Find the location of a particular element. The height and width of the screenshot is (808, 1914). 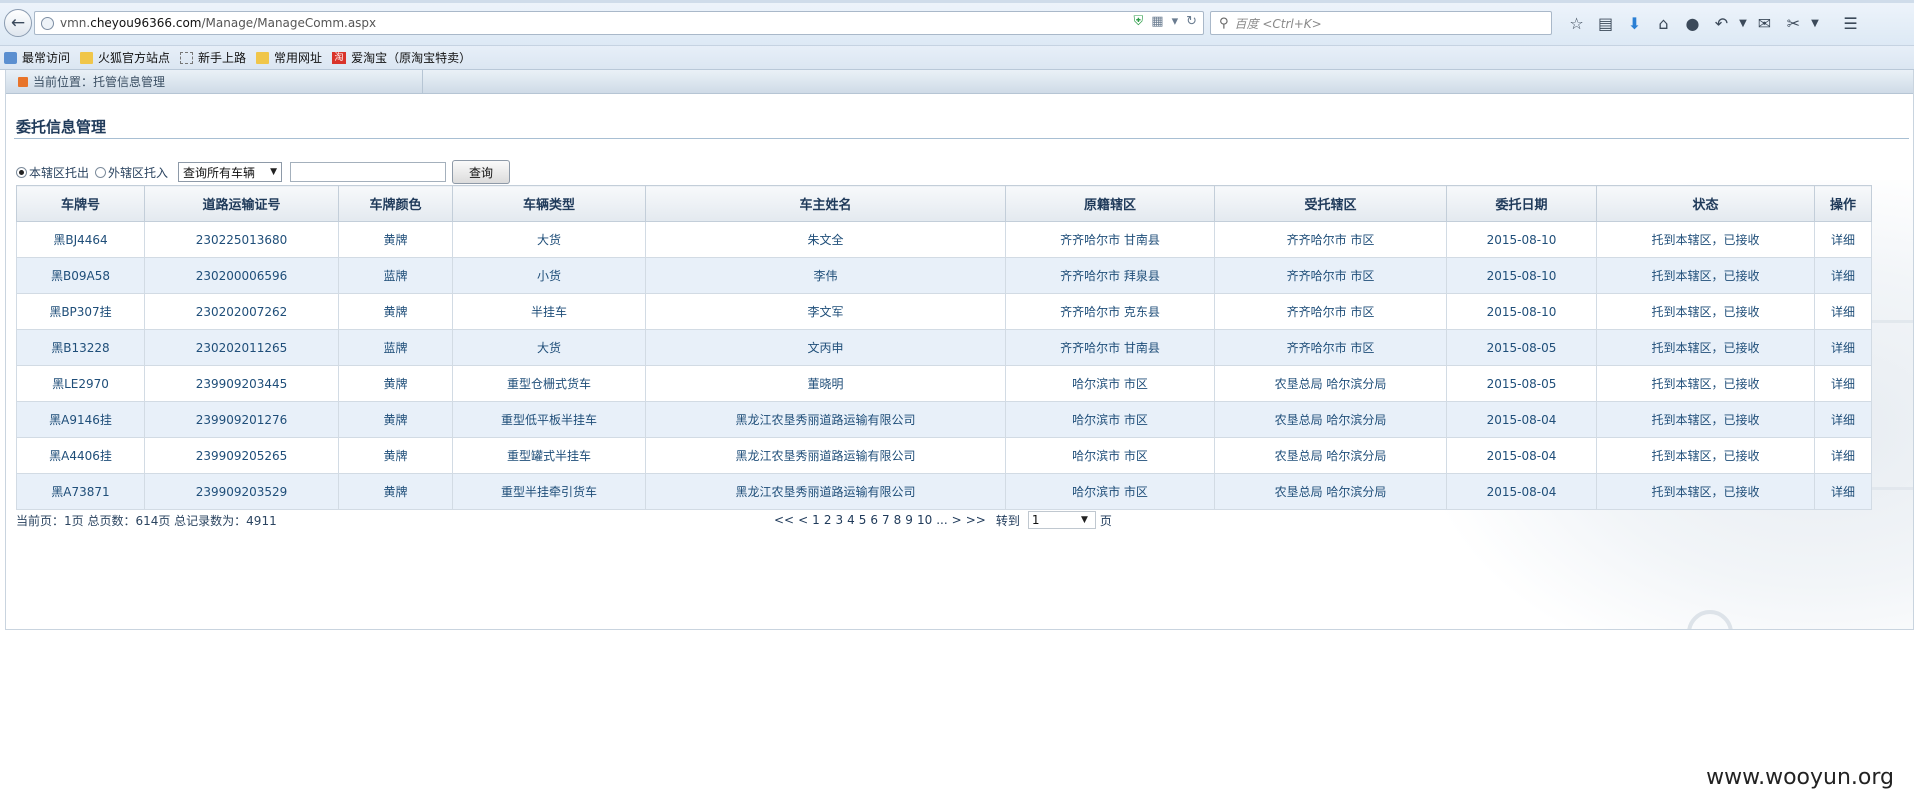

radio-local-out: 本辖区托出 is located at coordinates (52, 172).